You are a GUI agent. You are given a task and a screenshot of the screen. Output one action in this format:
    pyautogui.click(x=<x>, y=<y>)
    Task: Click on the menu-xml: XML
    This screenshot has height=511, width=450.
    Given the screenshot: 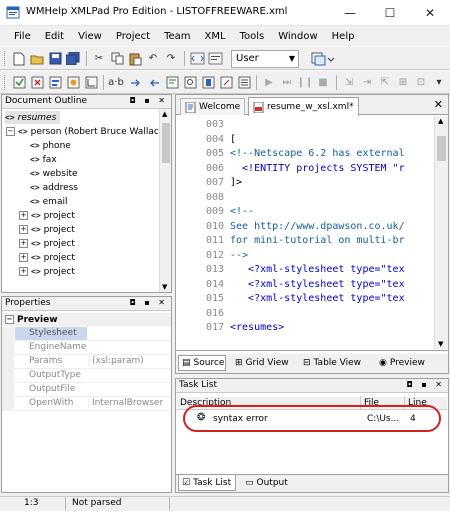 What is the action you would take?
    pyautogui.click(x=215, y=36)
    